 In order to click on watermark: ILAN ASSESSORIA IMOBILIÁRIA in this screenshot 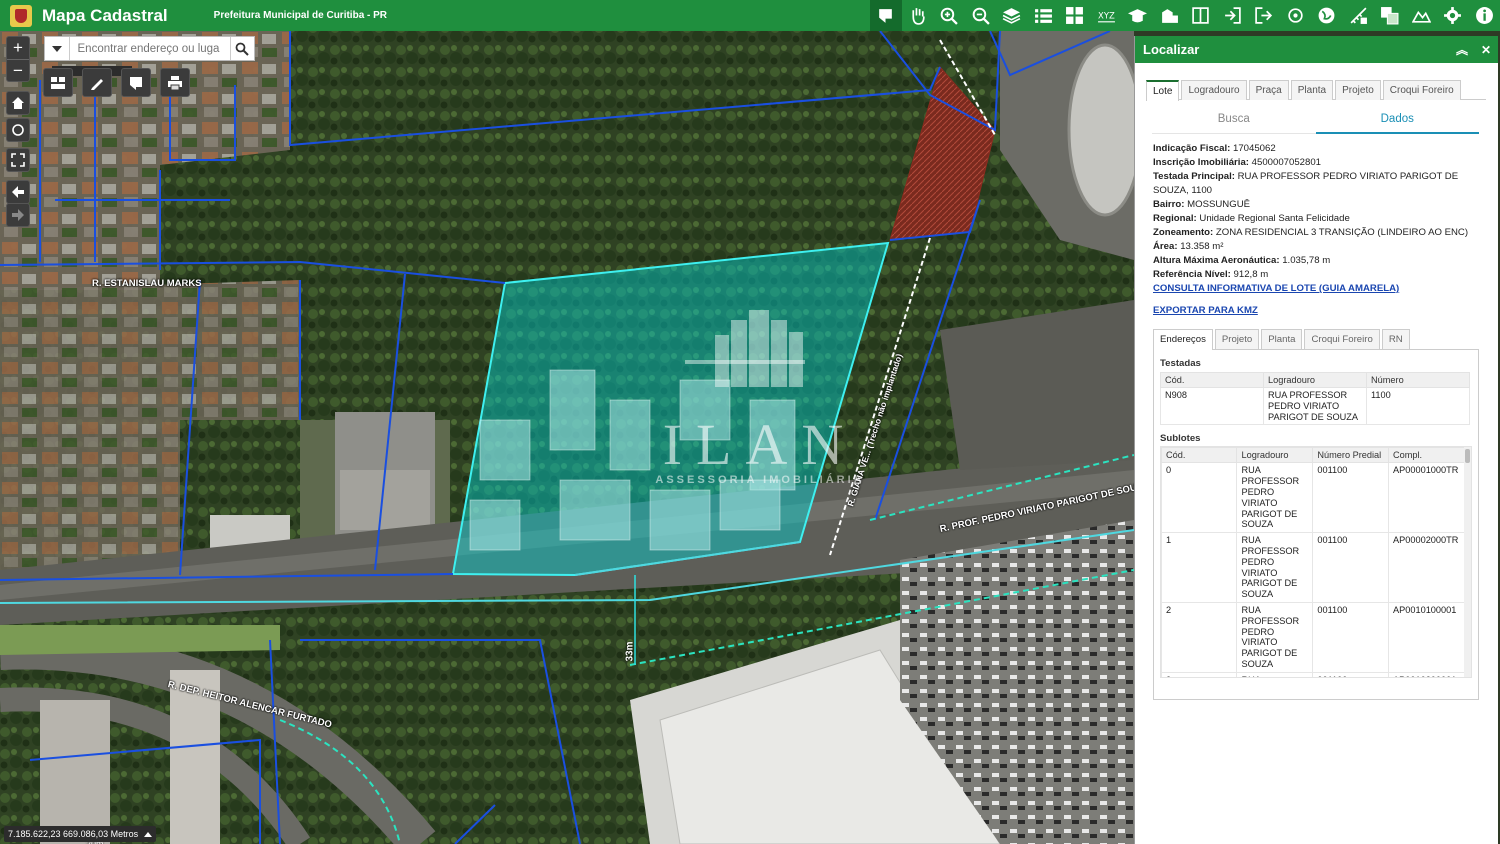, I will do `click(760, 449)`.